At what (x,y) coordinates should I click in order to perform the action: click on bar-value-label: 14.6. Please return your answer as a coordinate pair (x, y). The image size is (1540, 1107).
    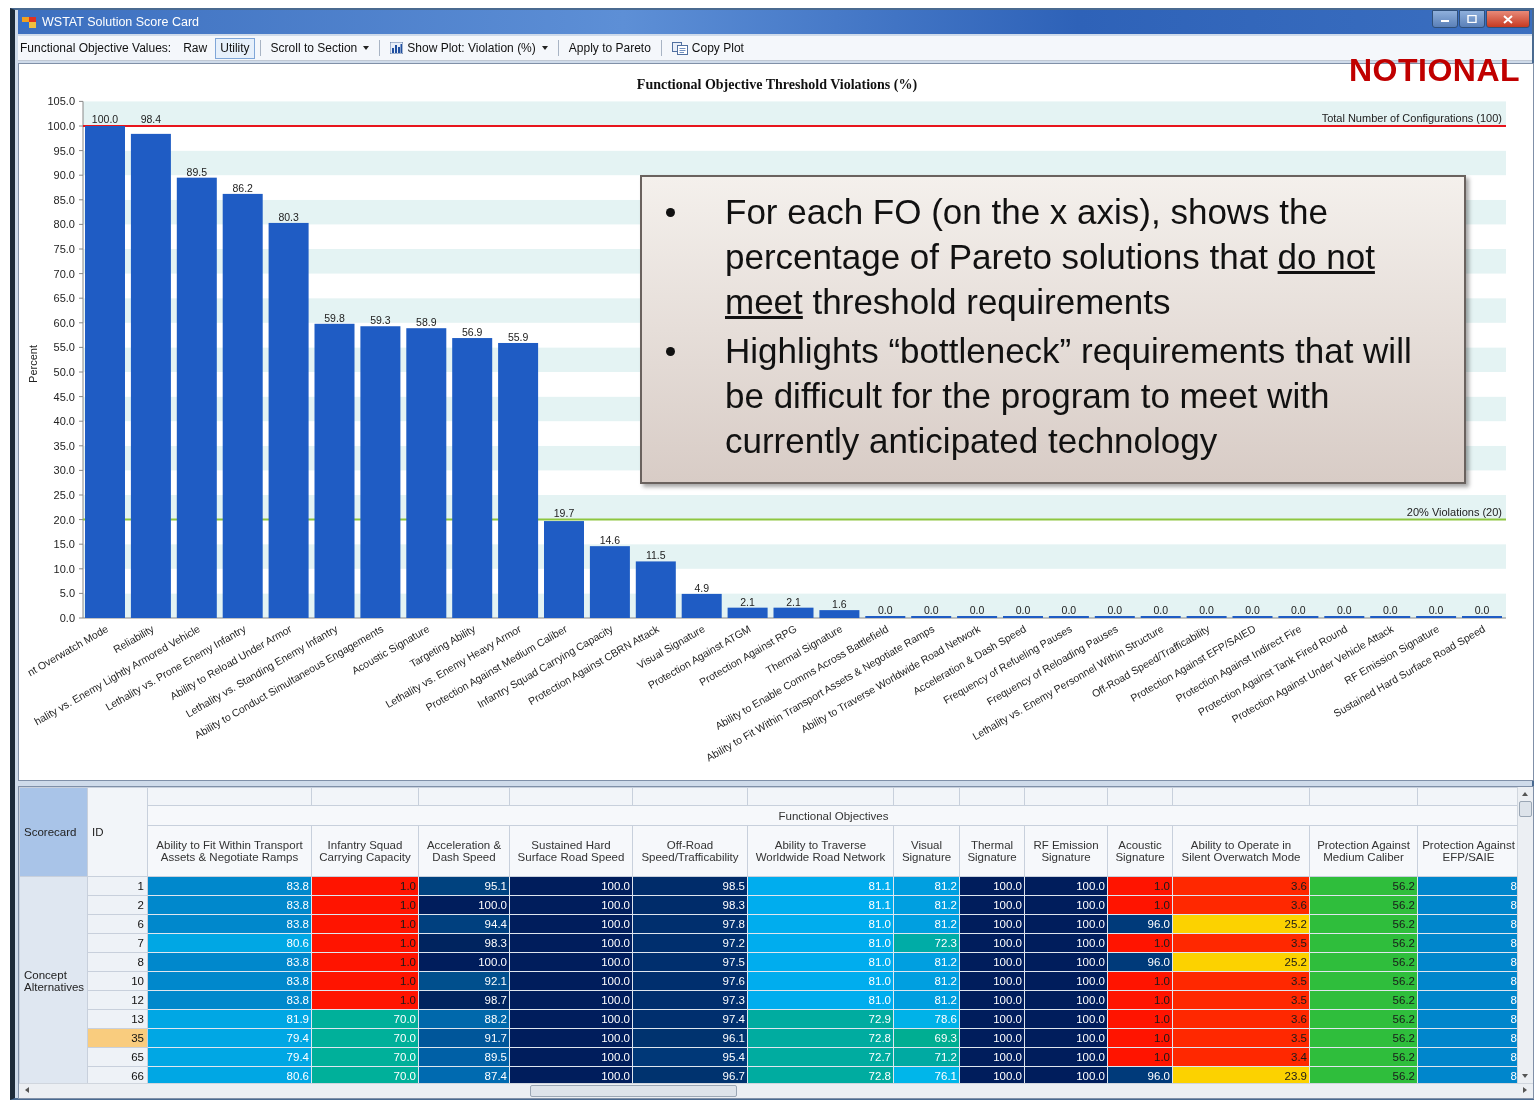
    Looking at the image, I should click on (610, 540).